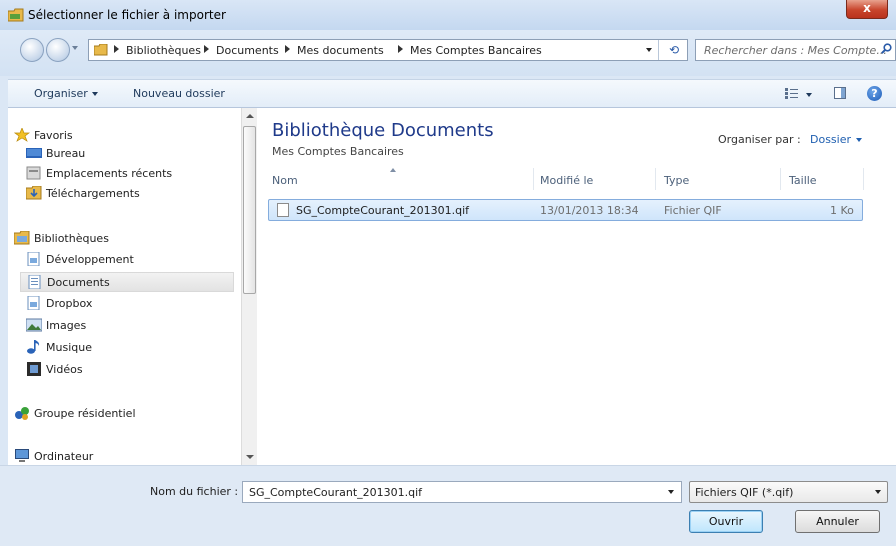  What do you see at coordinates (842, 210) in the screenshot?
I see `file-size: 1 Ko` at bounding box center [842, 210].